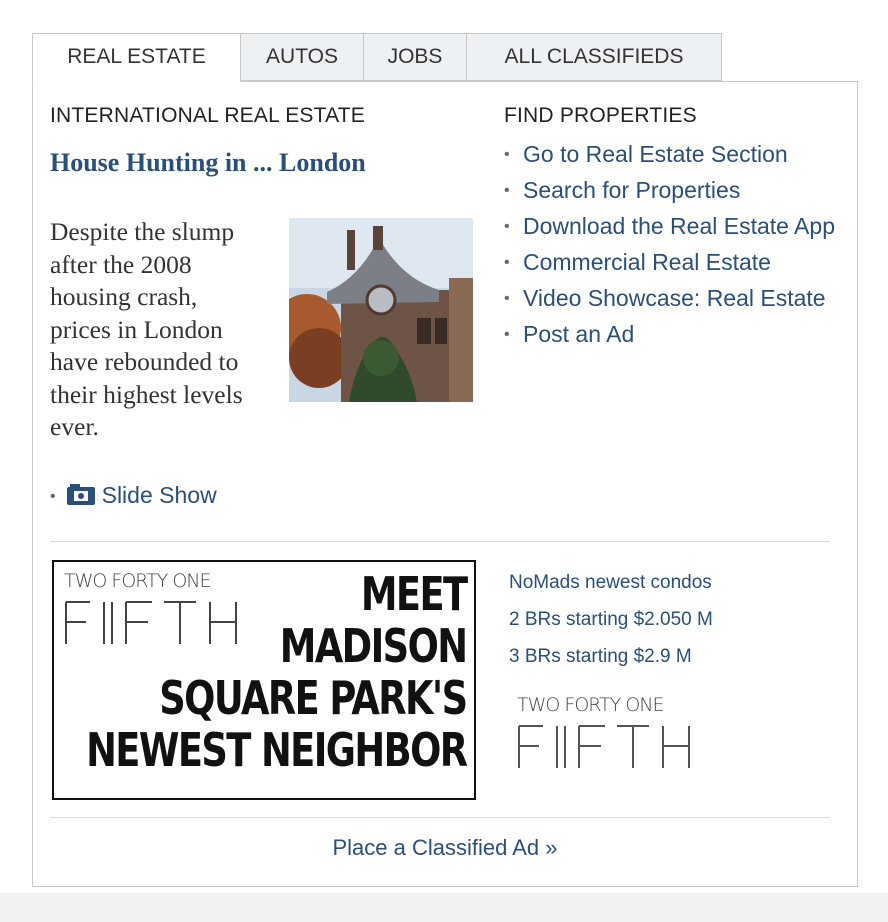 This screenshot has height=922, width=888. I want to click on tab-all-classifieds: ALL CLASSIFIEDS, so click(594, 57).